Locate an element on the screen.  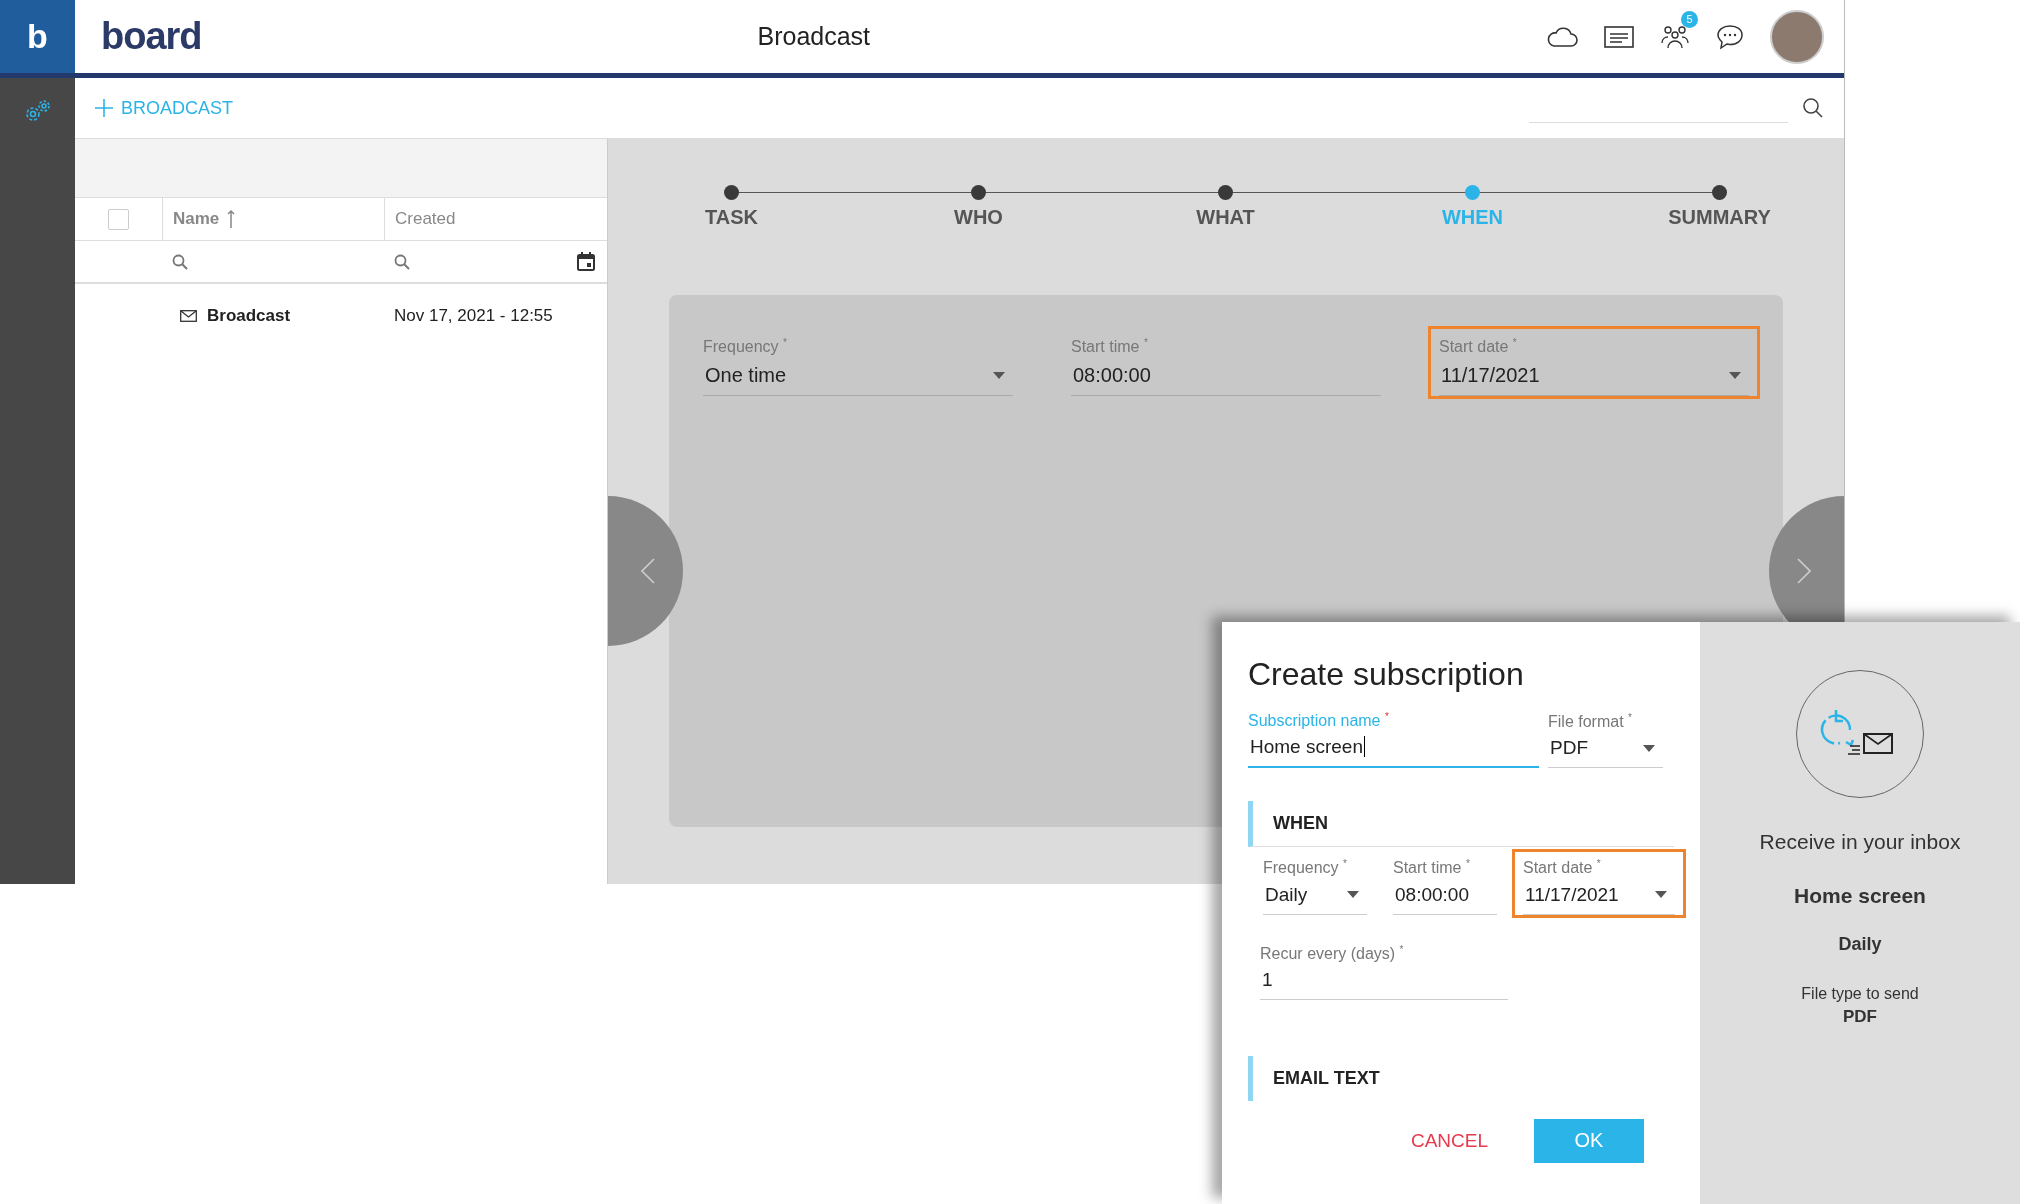
chevron-left-icon is located at coordinates (648, 571).